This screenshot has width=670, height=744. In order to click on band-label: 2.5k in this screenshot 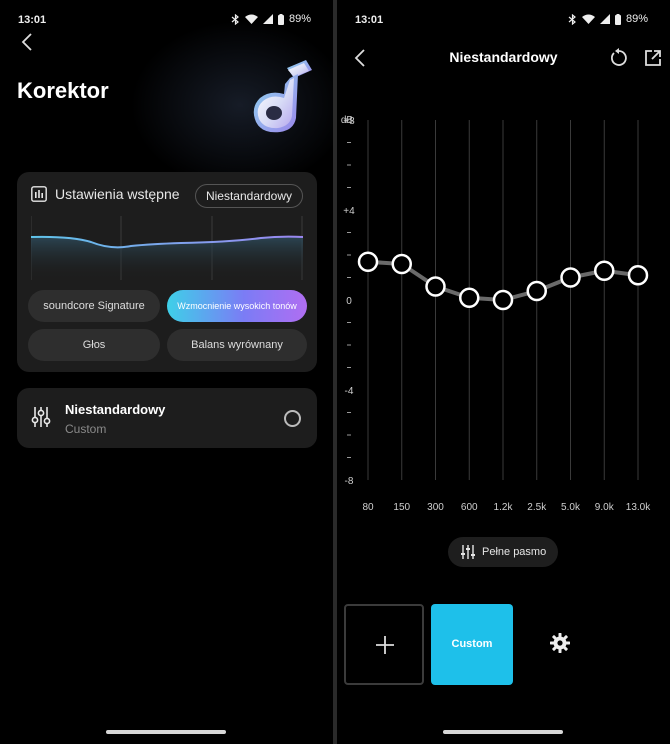, I will do `click(537, 507)`.